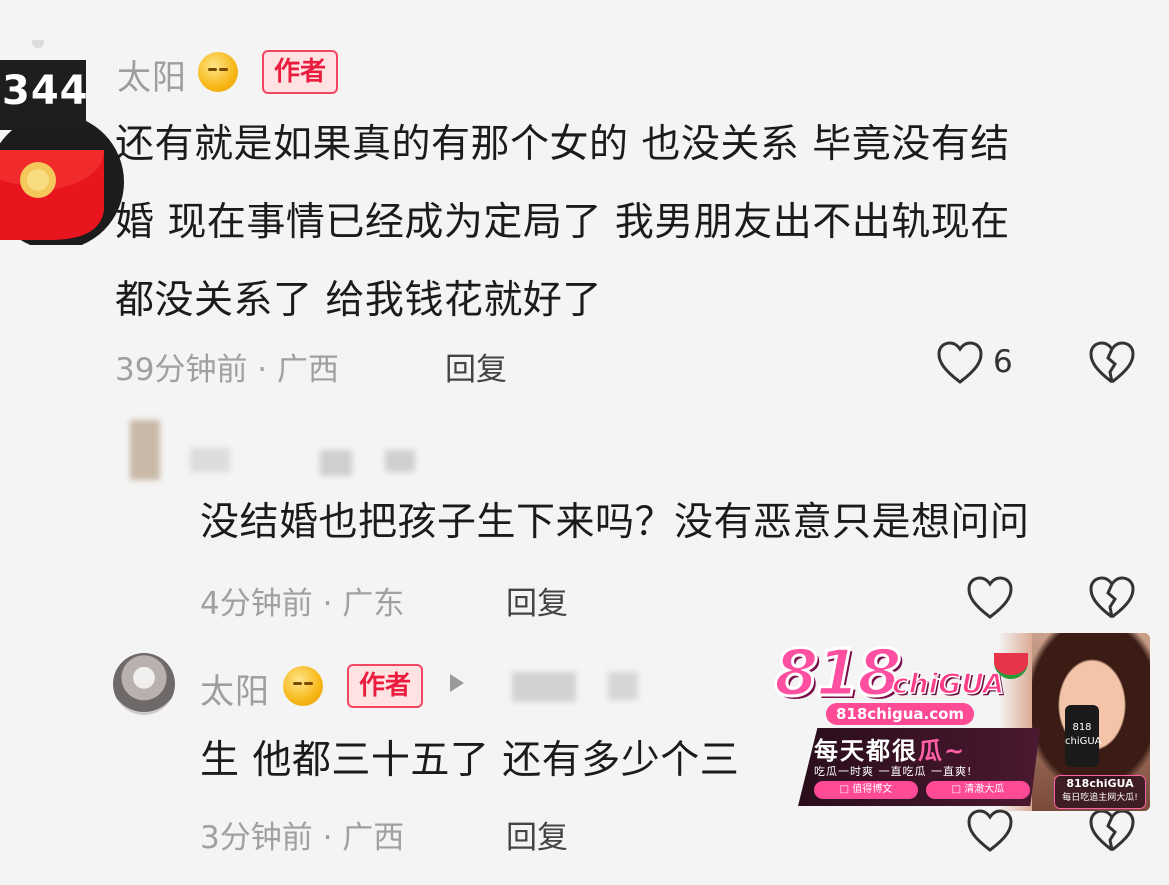 The height and width of the screenshot is (885, 1169). Describe the element at coordinates (145, 450) in the screenshot. I see `blurred-avatar` at that location.